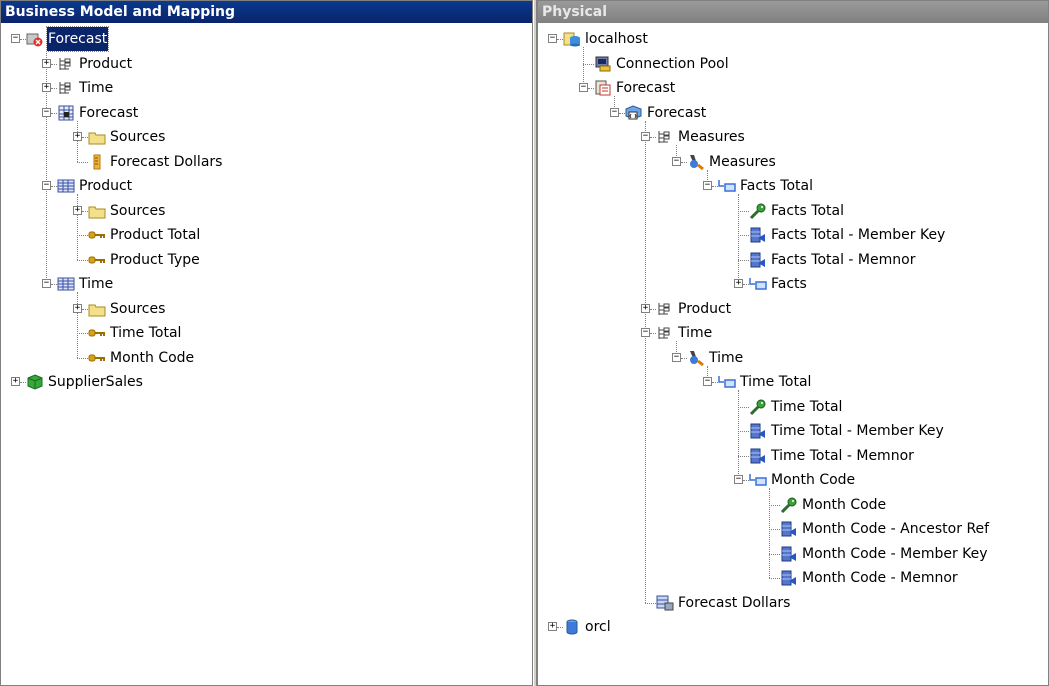 The width and height of the screenshot is (1049, 686). Describe the element at coordinates (266, 12) in the screenshot. I see `business-model-header: Business Model and Mapping` at that location.